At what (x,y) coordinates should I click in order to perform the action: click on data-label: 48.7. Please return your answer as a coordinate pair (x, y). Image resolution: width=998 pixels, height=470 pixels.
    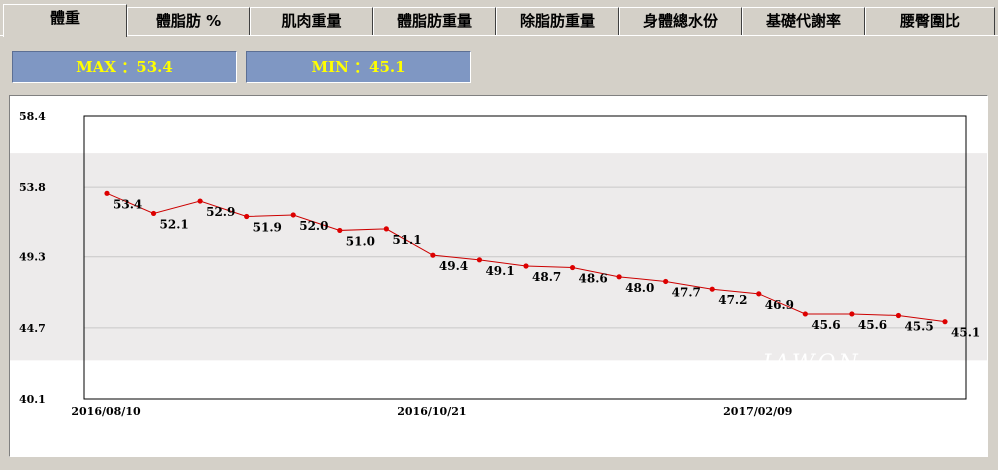
    Looking at the image, I should click on (546, 277).